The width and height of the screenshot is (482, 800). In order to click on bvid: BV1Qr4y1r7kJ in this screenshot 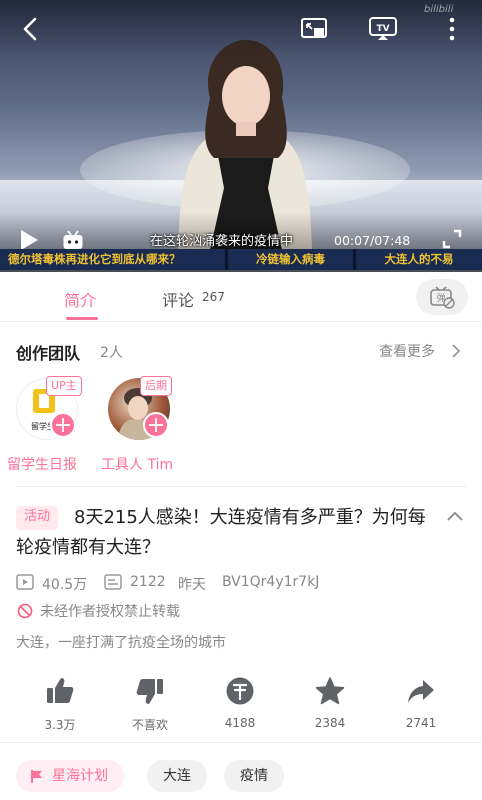, I will do `click(271, 582)`.